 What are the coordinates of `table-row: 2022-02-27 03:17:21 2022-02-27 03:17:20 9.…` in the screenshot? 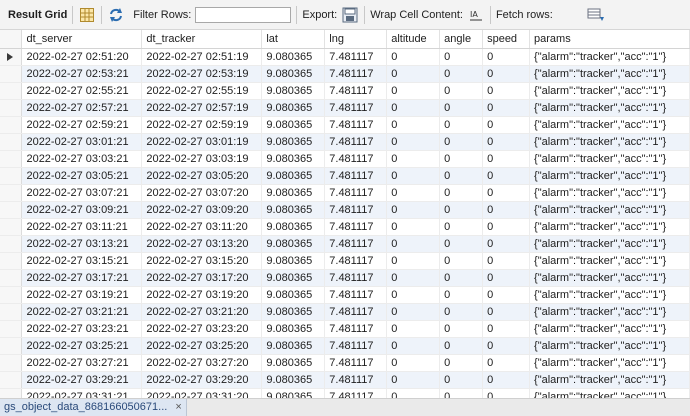 It's located at (345, 278).